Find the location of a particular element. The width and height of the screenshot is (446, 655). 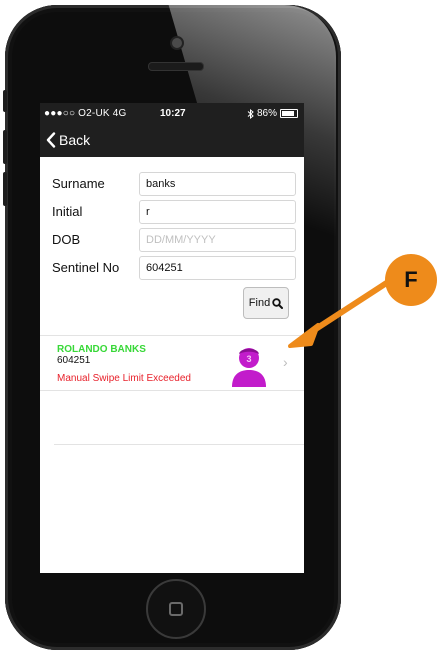

annotation-badge: F is located at coordinates (411, 280).